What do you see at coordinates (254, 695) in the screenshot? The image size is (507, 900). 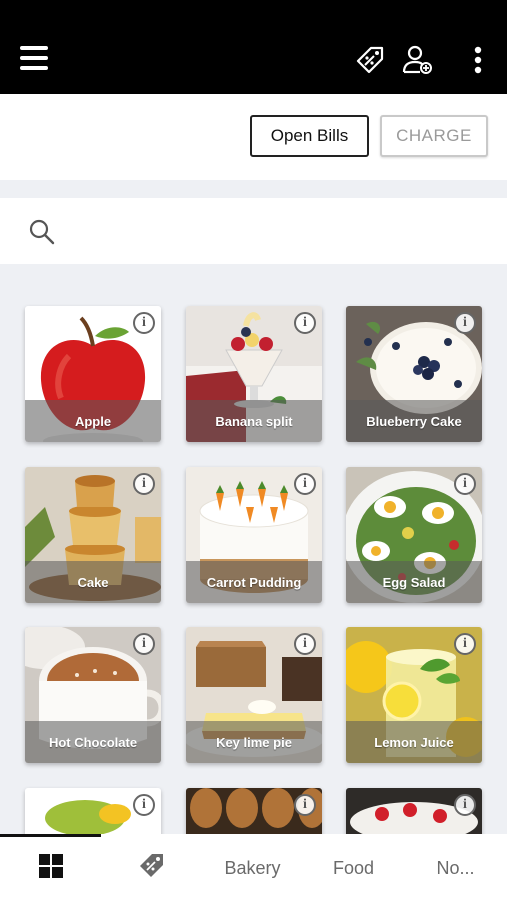 I see `item-tile-key-lime-pie: i Key lime pie` at bounding box center [254, 695].